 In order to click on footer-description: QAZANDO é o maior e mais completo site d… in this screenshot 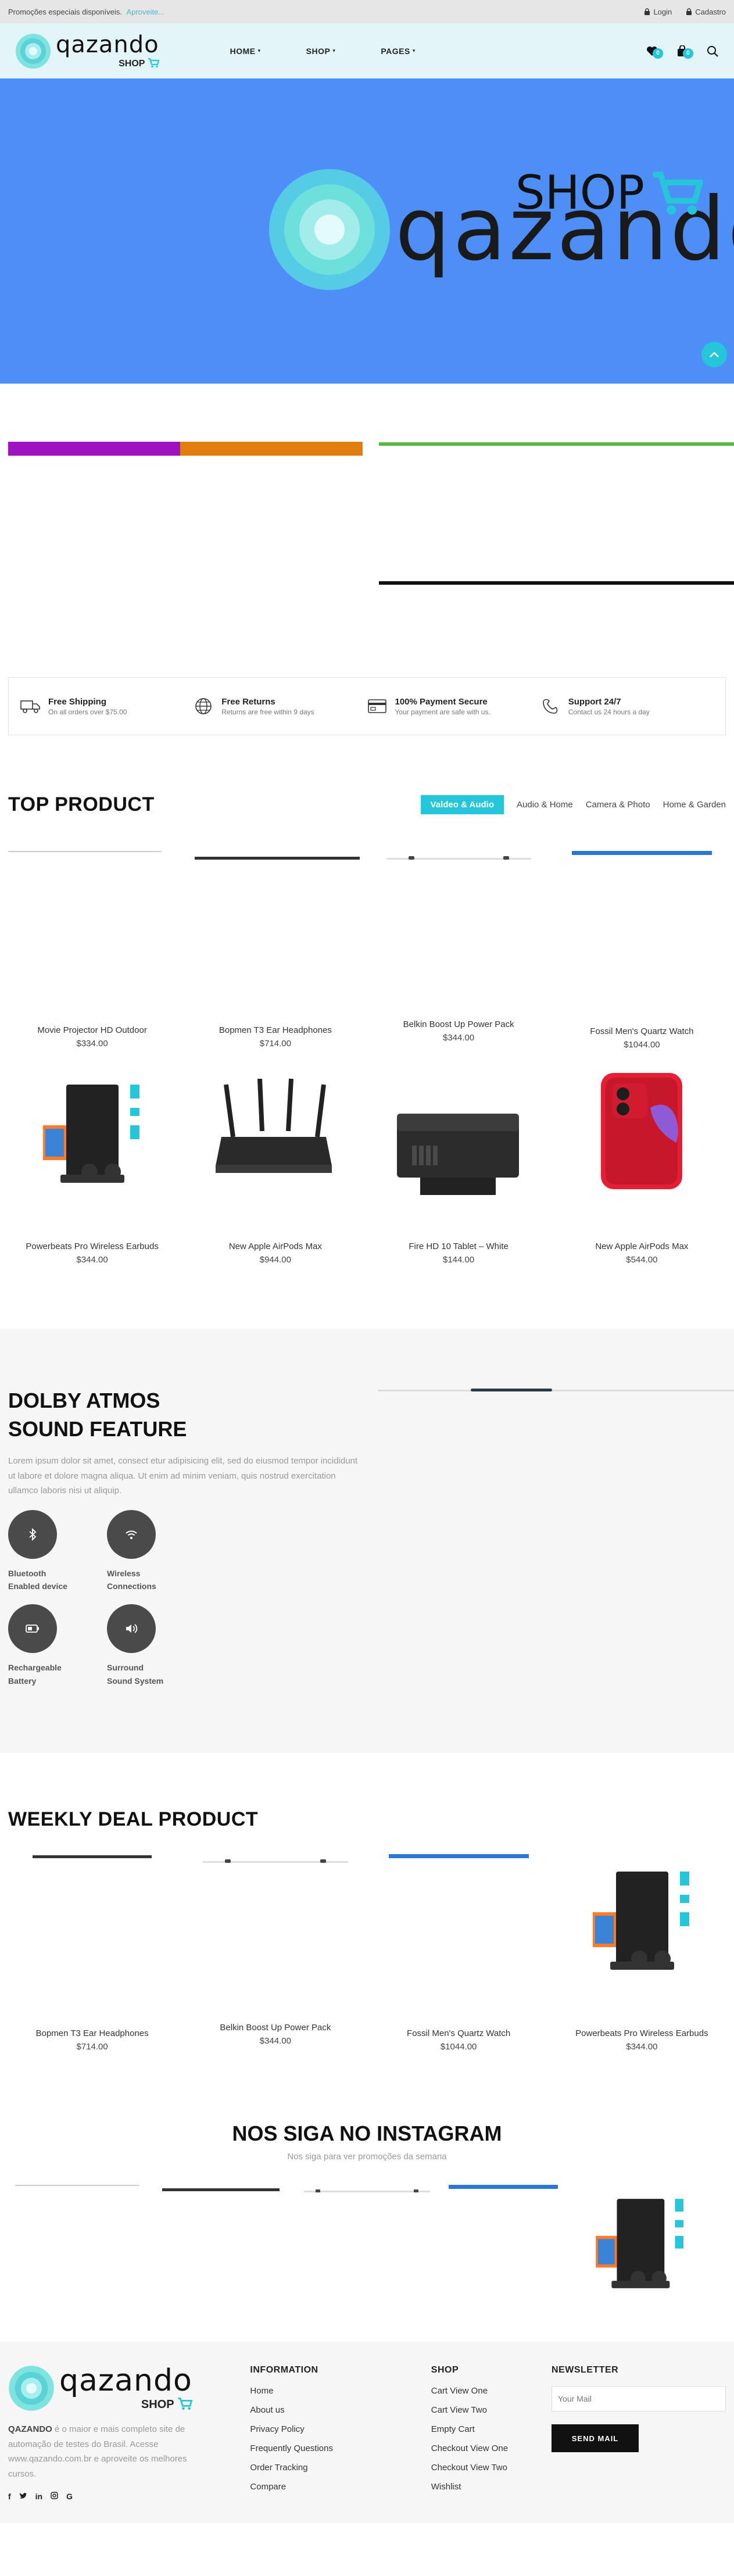, I will do `click(107, 2451)`.